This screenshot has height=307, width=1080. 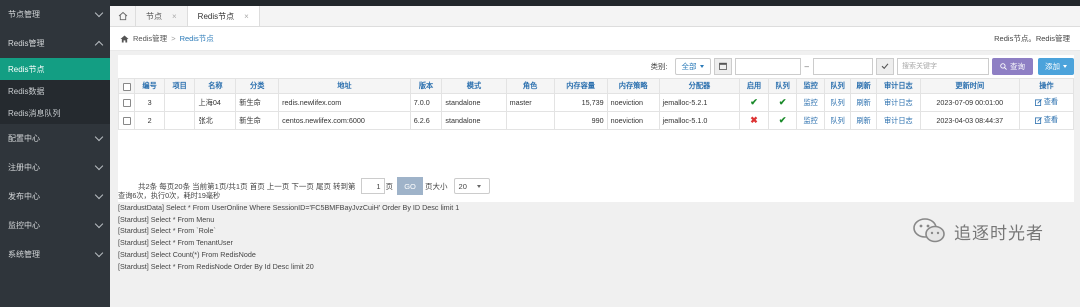 I want to click on cell-address: centos.newlifex.com:6000, so click(x=344, y=120).